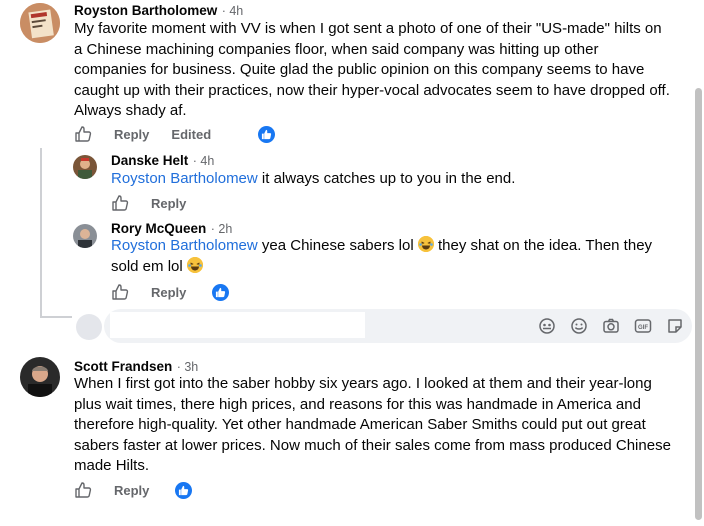 The image size is (704, 526). Describe the element at coordinates (191, 134) in the screenshot. I see `edited-label: Edited` at that location.